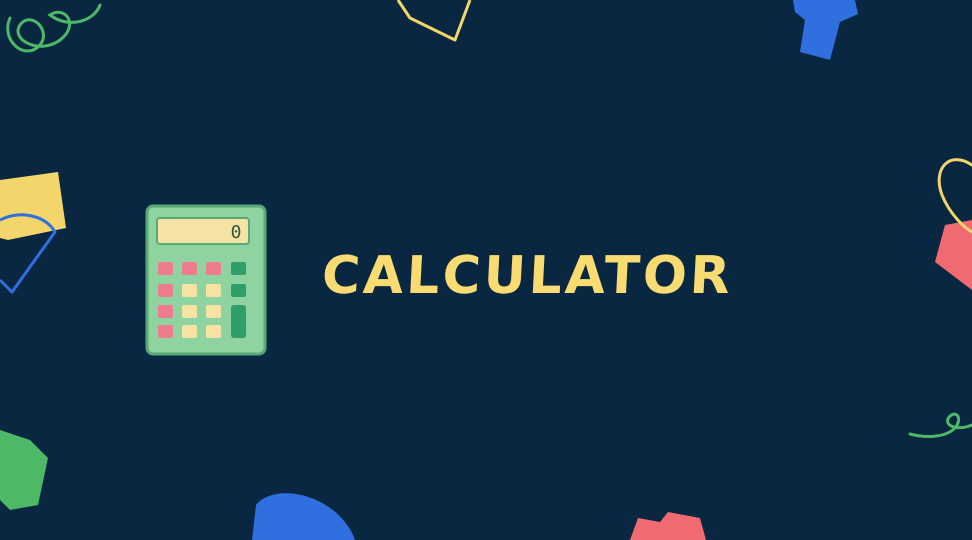 The image size is (972, 540). What do you see at coordinates (54, 28) in the screenshot?
I see `green-squiggle-decoration` at bounding box center [54, 28].